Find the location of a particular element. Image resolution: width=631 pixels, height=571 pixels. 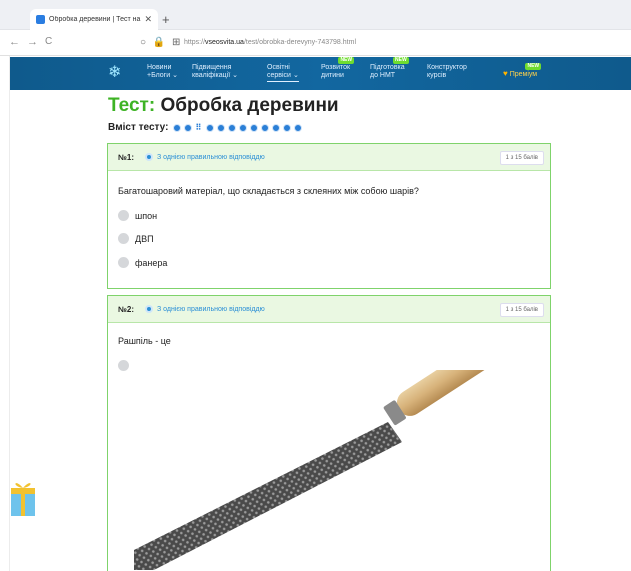

nav-item-services: Освітні сервіси ⌄ is located at coordinates (283, 73).